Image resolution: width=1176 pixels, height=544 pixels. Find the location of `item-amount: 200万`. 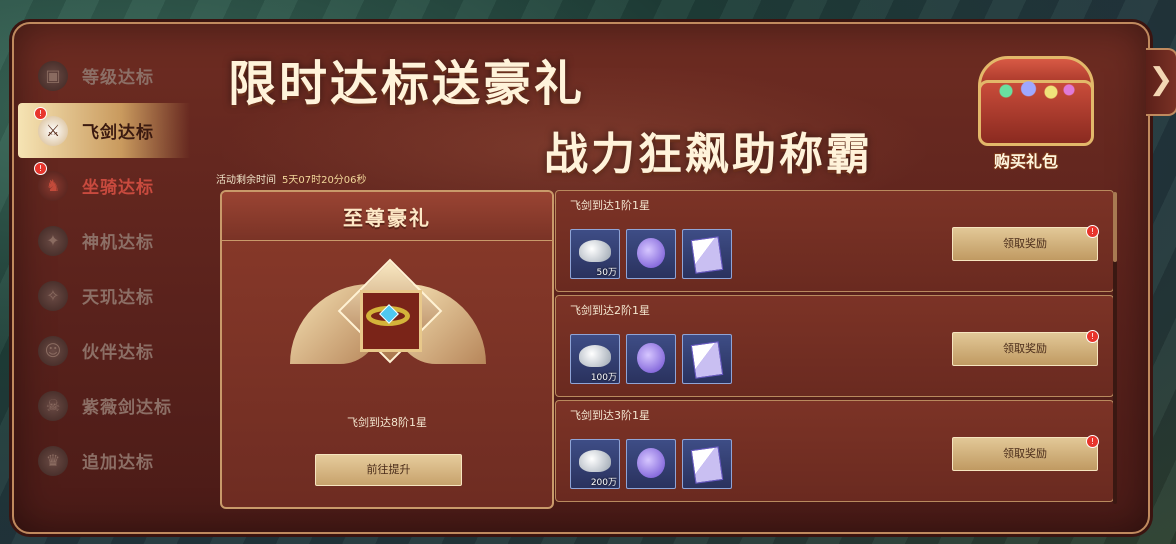

item-amount: 200万 is located at coordinates (603, 483).